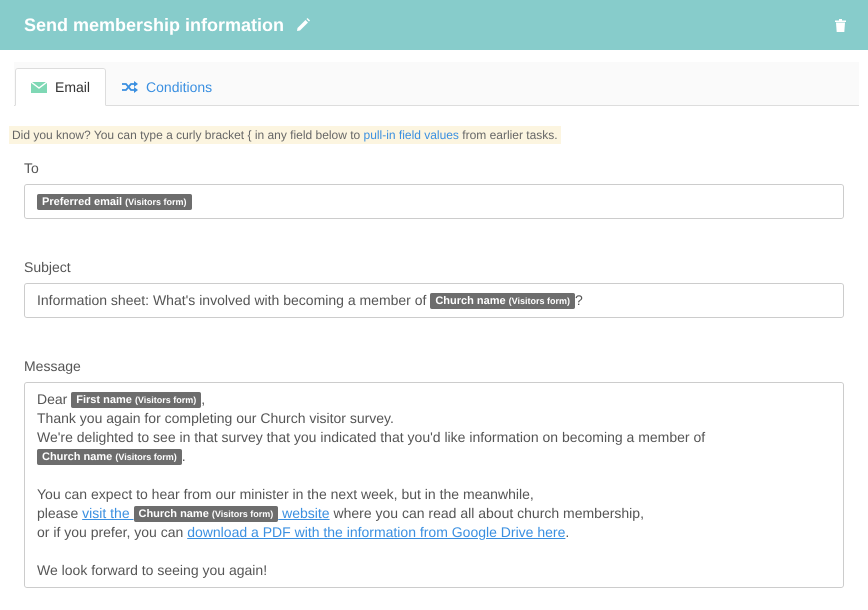  What do you see at coordinates (108, 513) in the screenshot?
I see `link: visit the` at bounding box center [108, 513].